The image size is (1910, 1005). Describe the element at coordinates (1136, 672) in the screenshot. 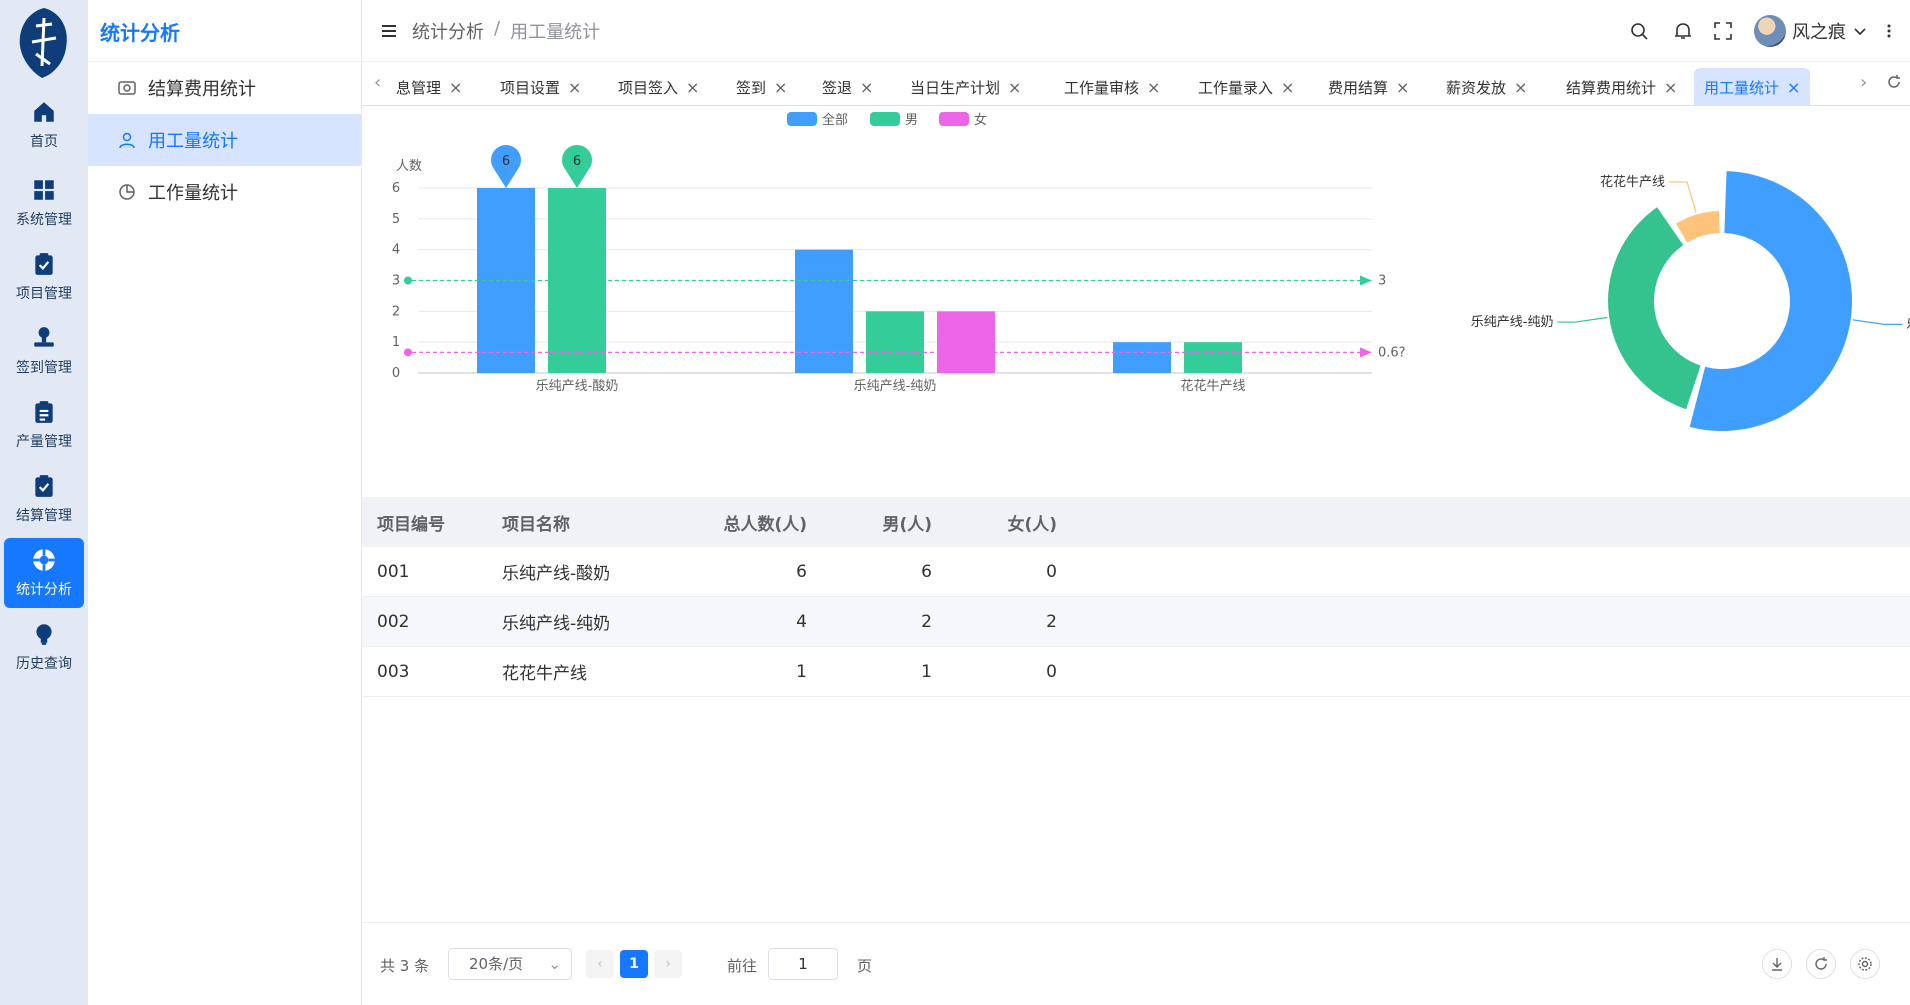

I see `table-row: 003 花花牛产线 1 1 0` at that location.